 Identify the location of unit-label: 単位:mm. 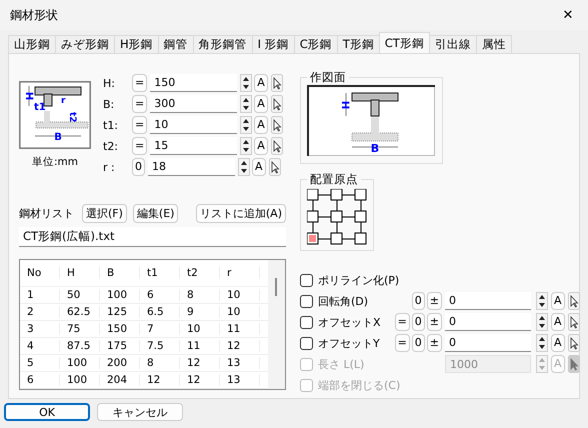
(55, 162).